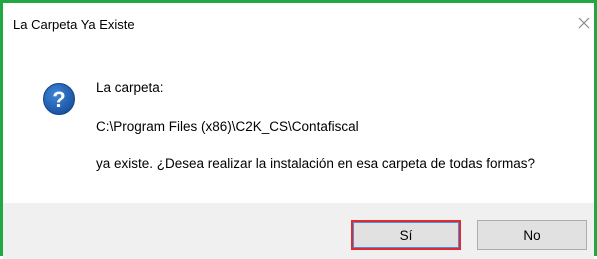 The height and width of the screenshot is (259, 597). What do you see at coordinates (130, 87) in the screenshot?
I see `message-line-1: La carpeta:` at bounding box center [130, 87].